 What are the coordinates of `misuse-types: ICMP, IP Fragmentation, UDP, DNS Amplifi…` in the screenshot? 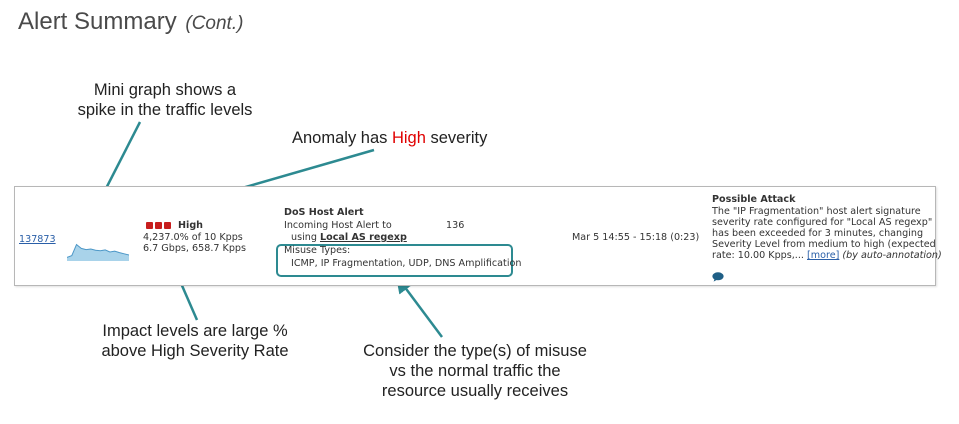 It's located at (406, 263).